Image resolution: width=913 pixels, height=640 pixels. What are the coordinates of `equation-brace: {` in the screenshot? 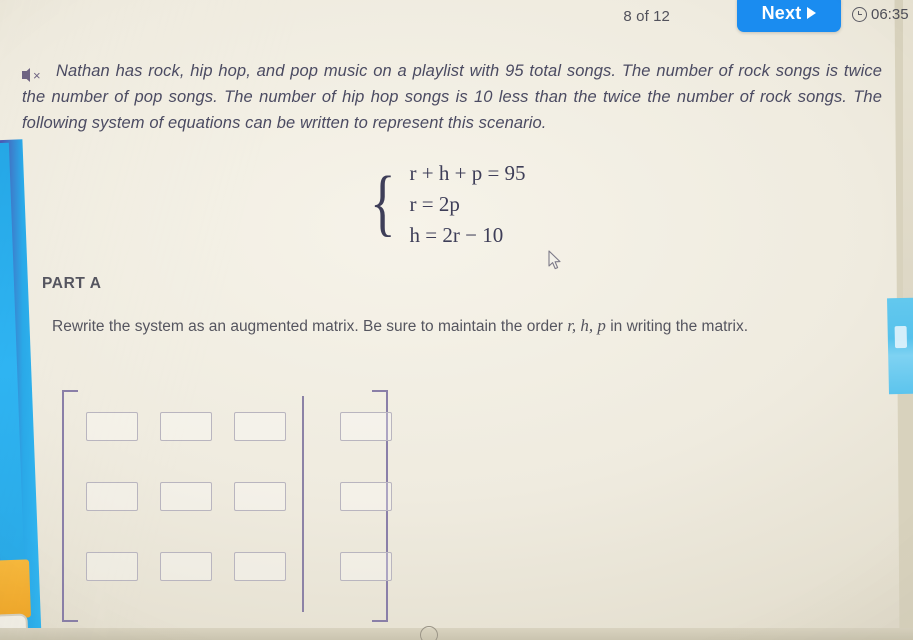 It's located at (383, 203).